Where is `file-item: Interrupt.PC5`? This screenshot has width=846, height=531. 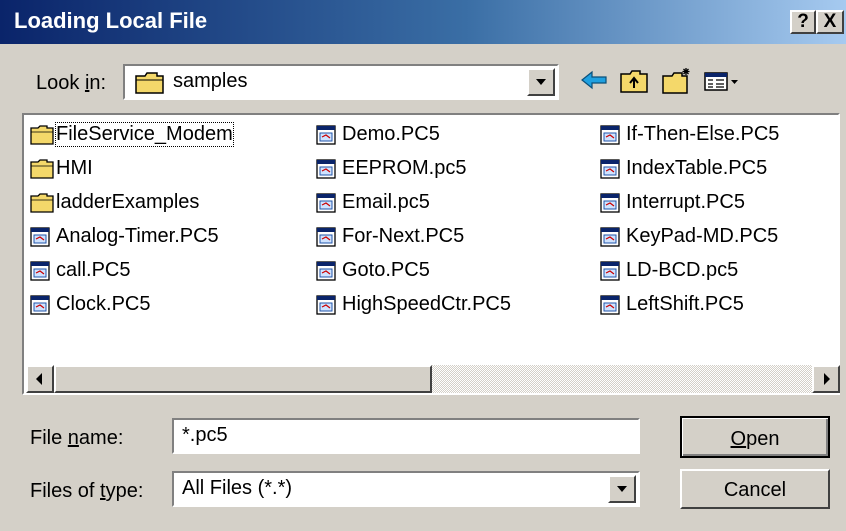 file-item: Interrupt.PC5 is located at coordinates (672, 202).